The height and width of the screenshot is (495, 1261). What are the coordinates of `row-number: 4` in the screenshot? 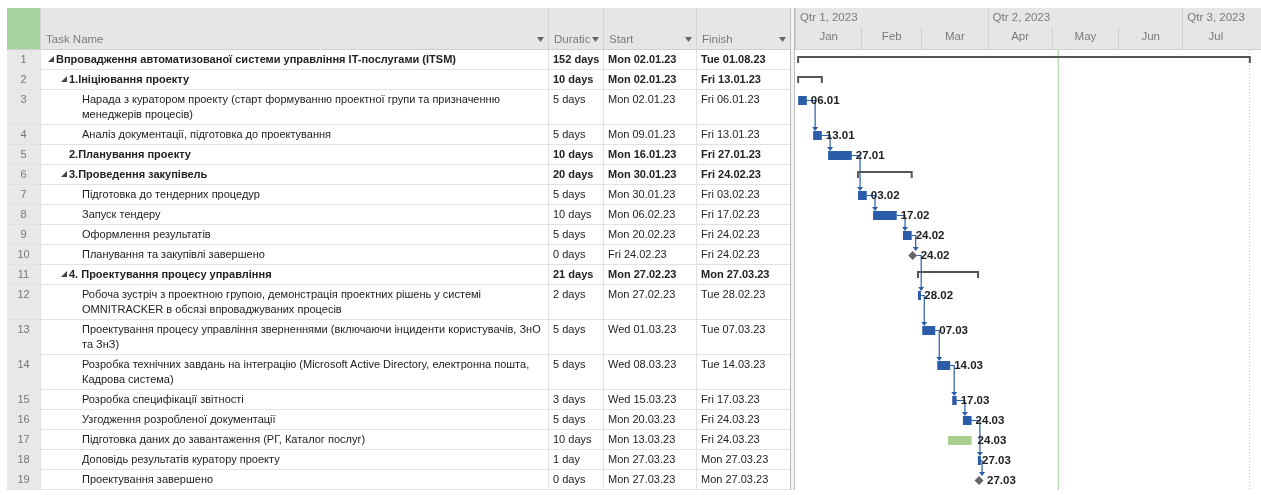 It's located at (23, 134).